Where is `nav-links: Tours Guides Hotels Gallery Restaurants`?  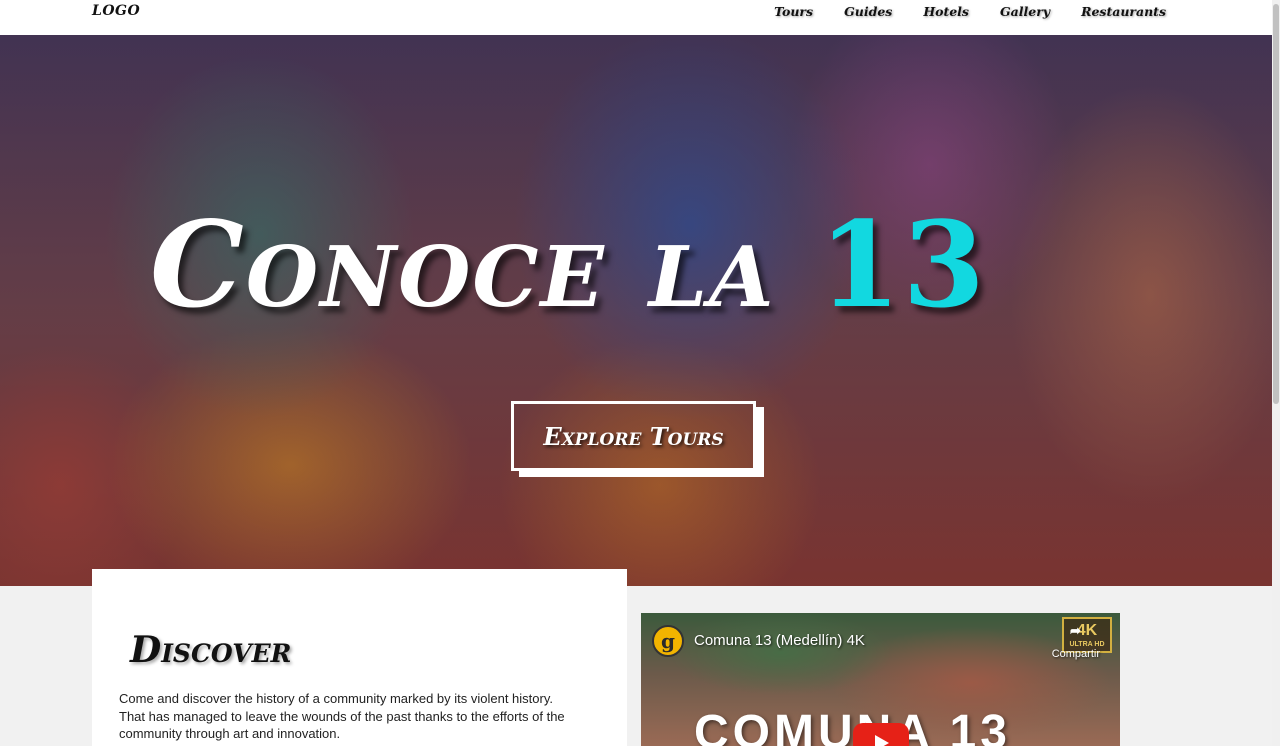
nav-links: Tours Guides Hotels Gallery Restaurants is located at coordinates (970, 11).